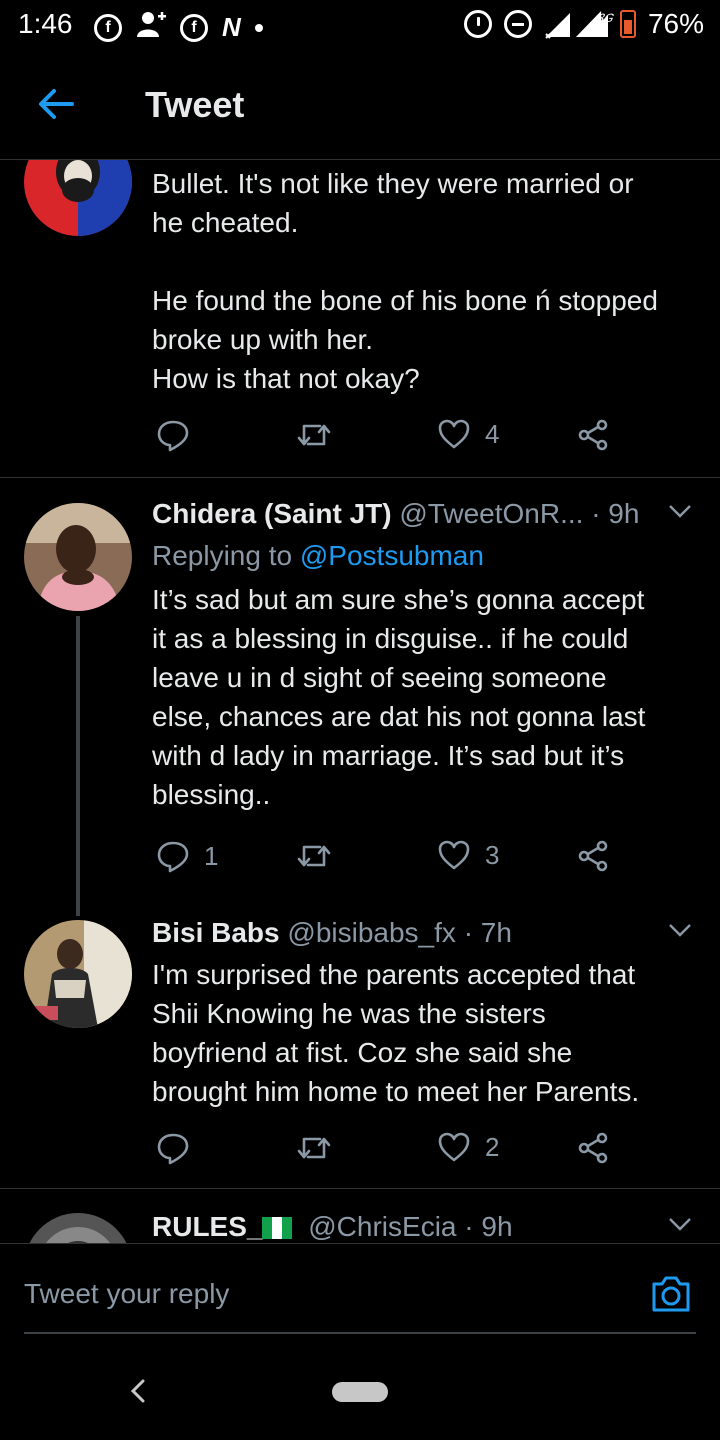  I want to click on status-time: 1:46, so click(45, 23).